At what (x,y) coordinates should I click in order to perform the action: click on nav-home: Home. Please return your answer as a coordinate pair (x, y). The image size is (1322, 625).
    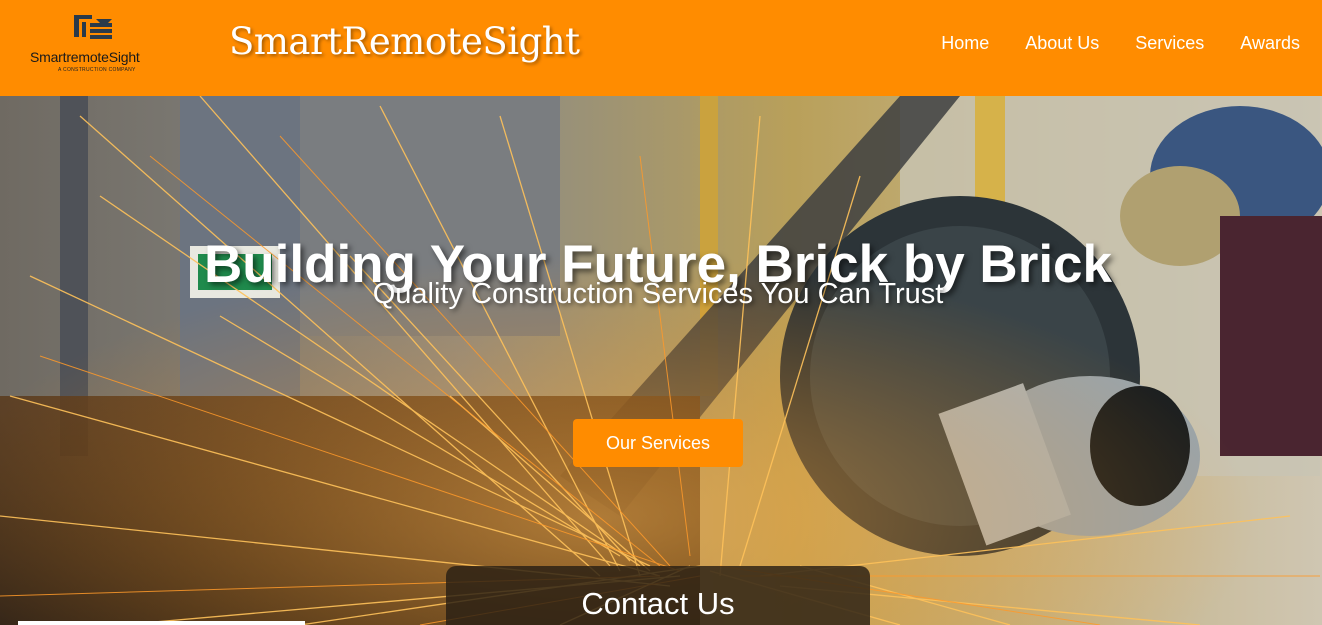
    Looking at the image, I should click on (965, 43).